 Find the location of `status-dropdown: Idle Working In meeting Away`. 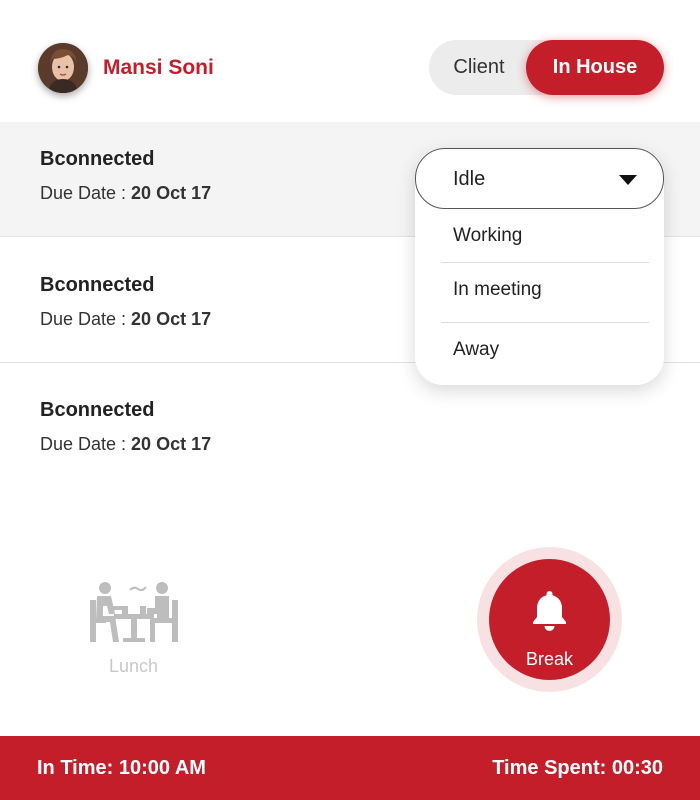

status-dropdown: Idle Working In meeting Away is located at coordinates (539, 266).